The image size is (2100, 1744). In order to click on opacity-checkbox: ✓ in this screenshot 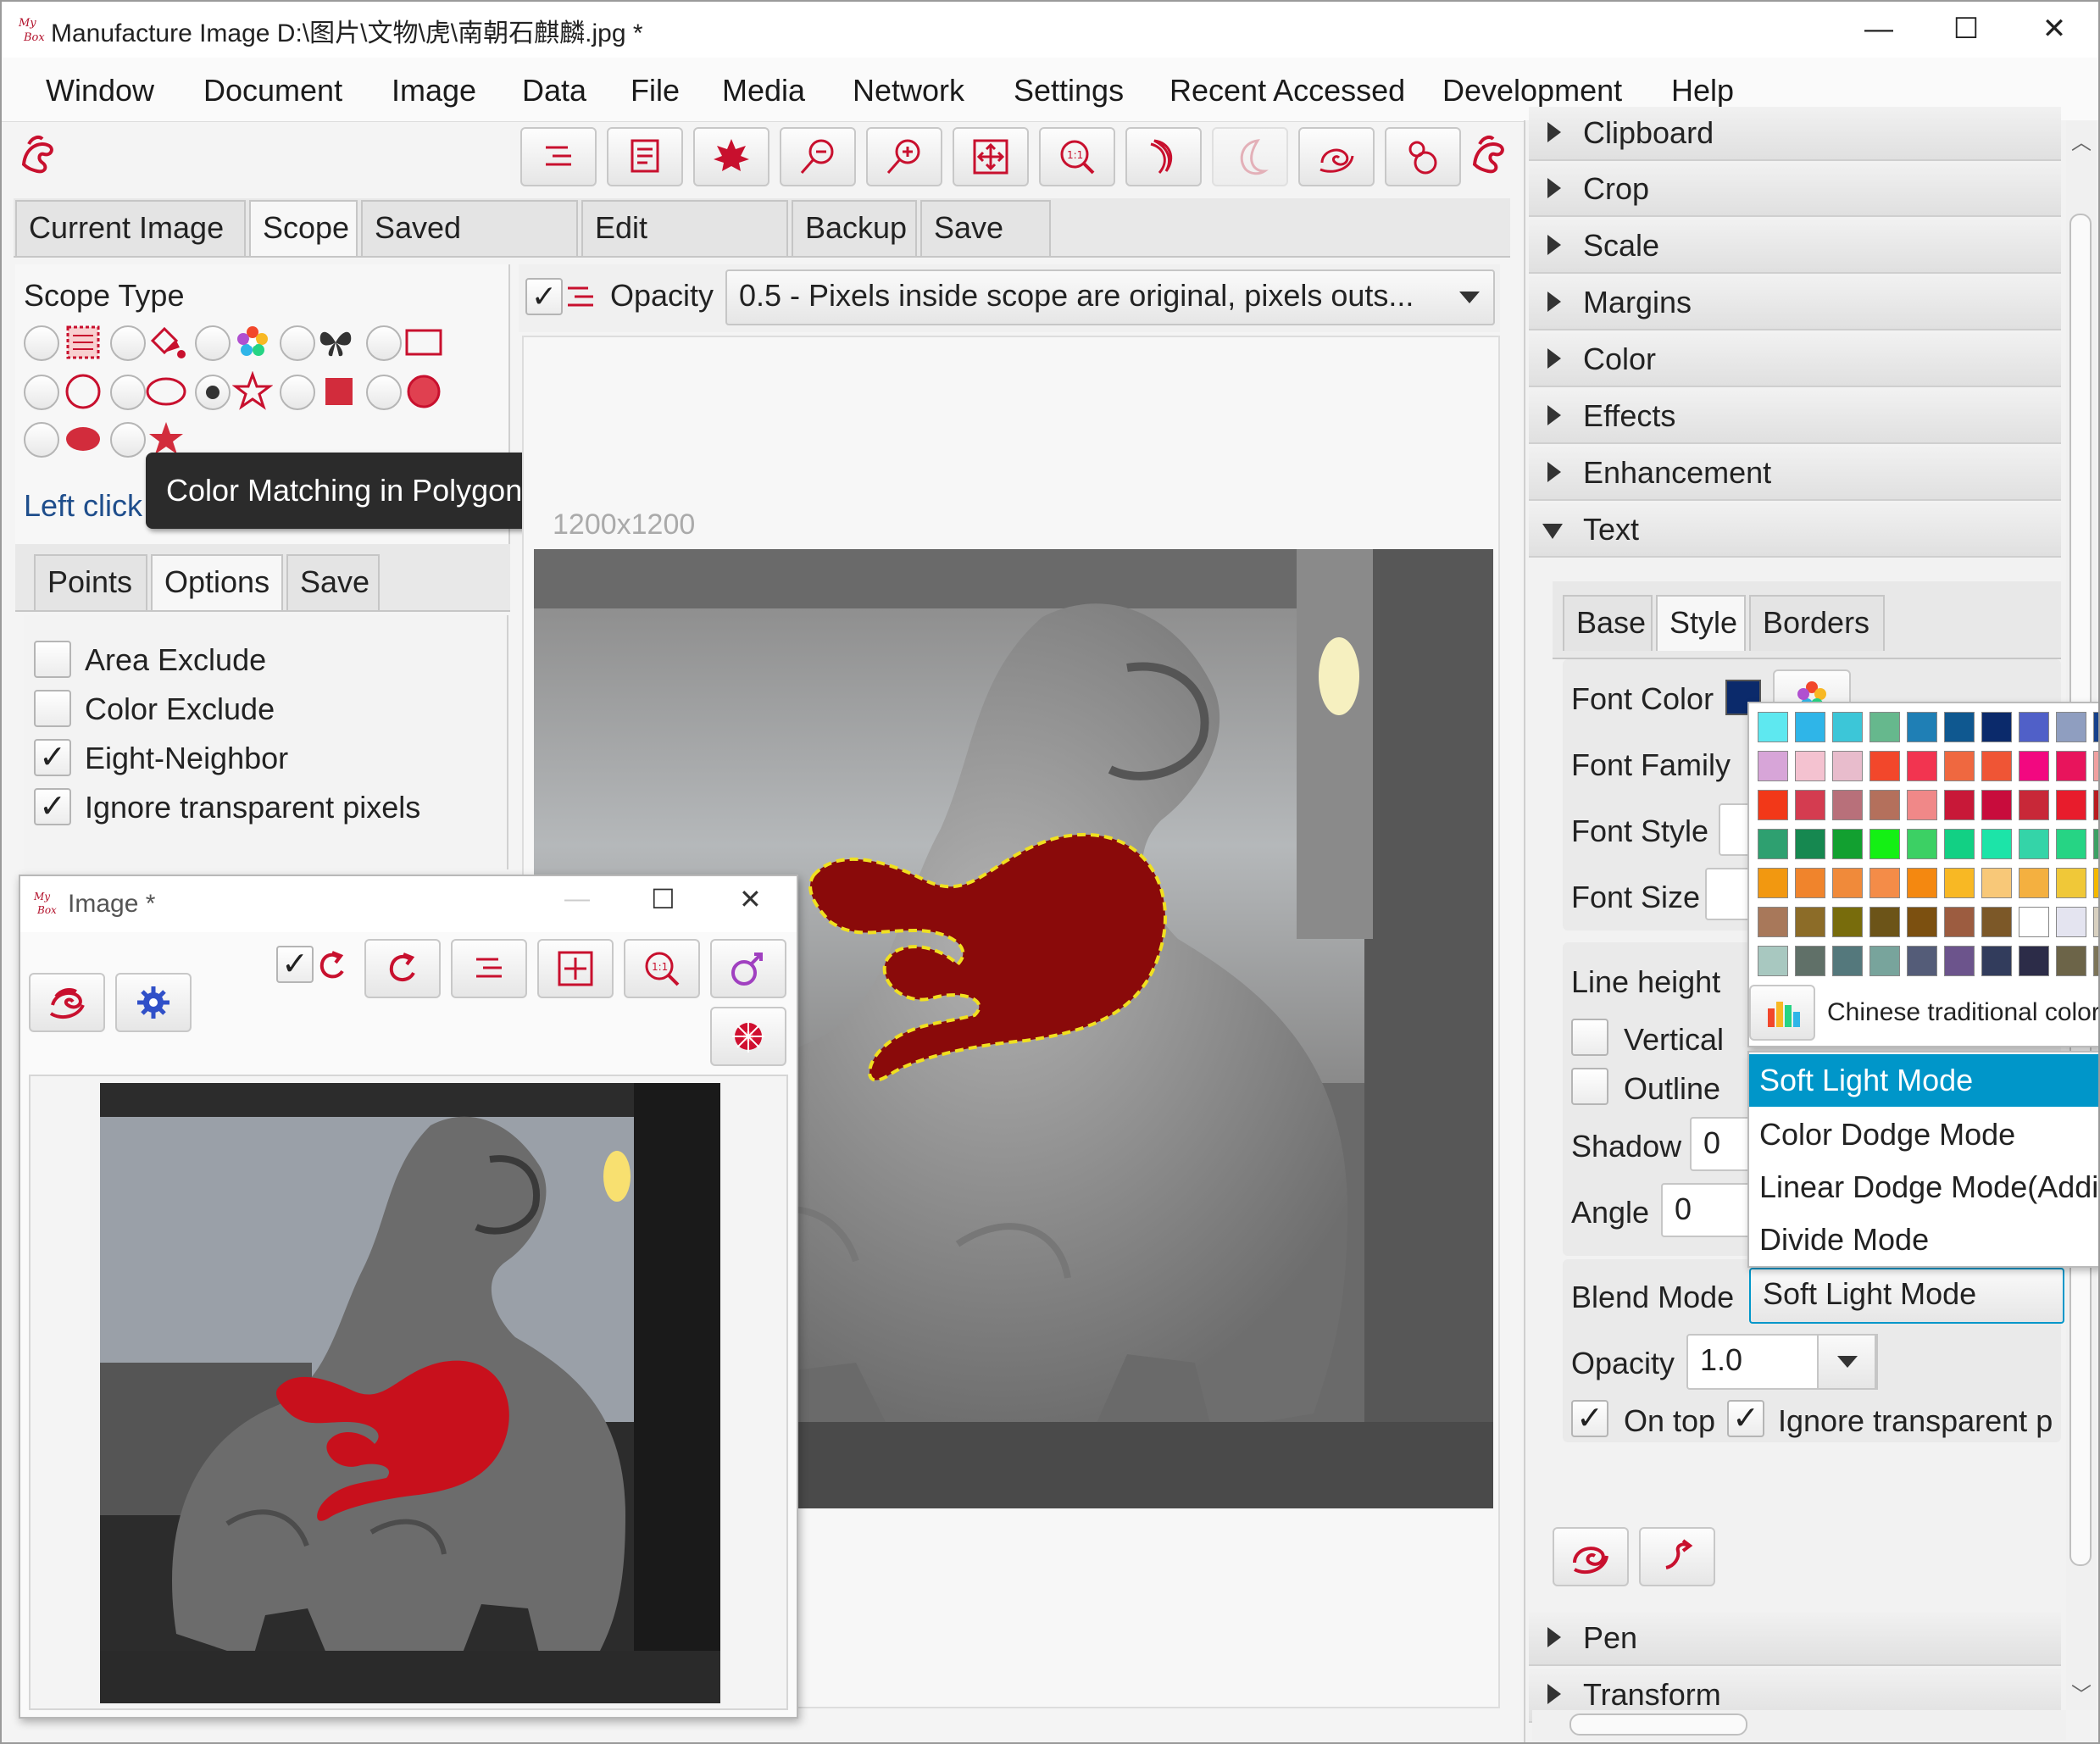, I will do `click(544, 296)`.